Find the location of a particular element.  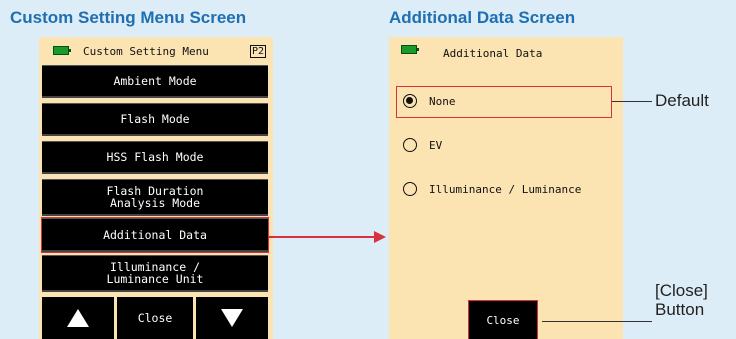

close-callout-line is located at coordinates (597, 321).